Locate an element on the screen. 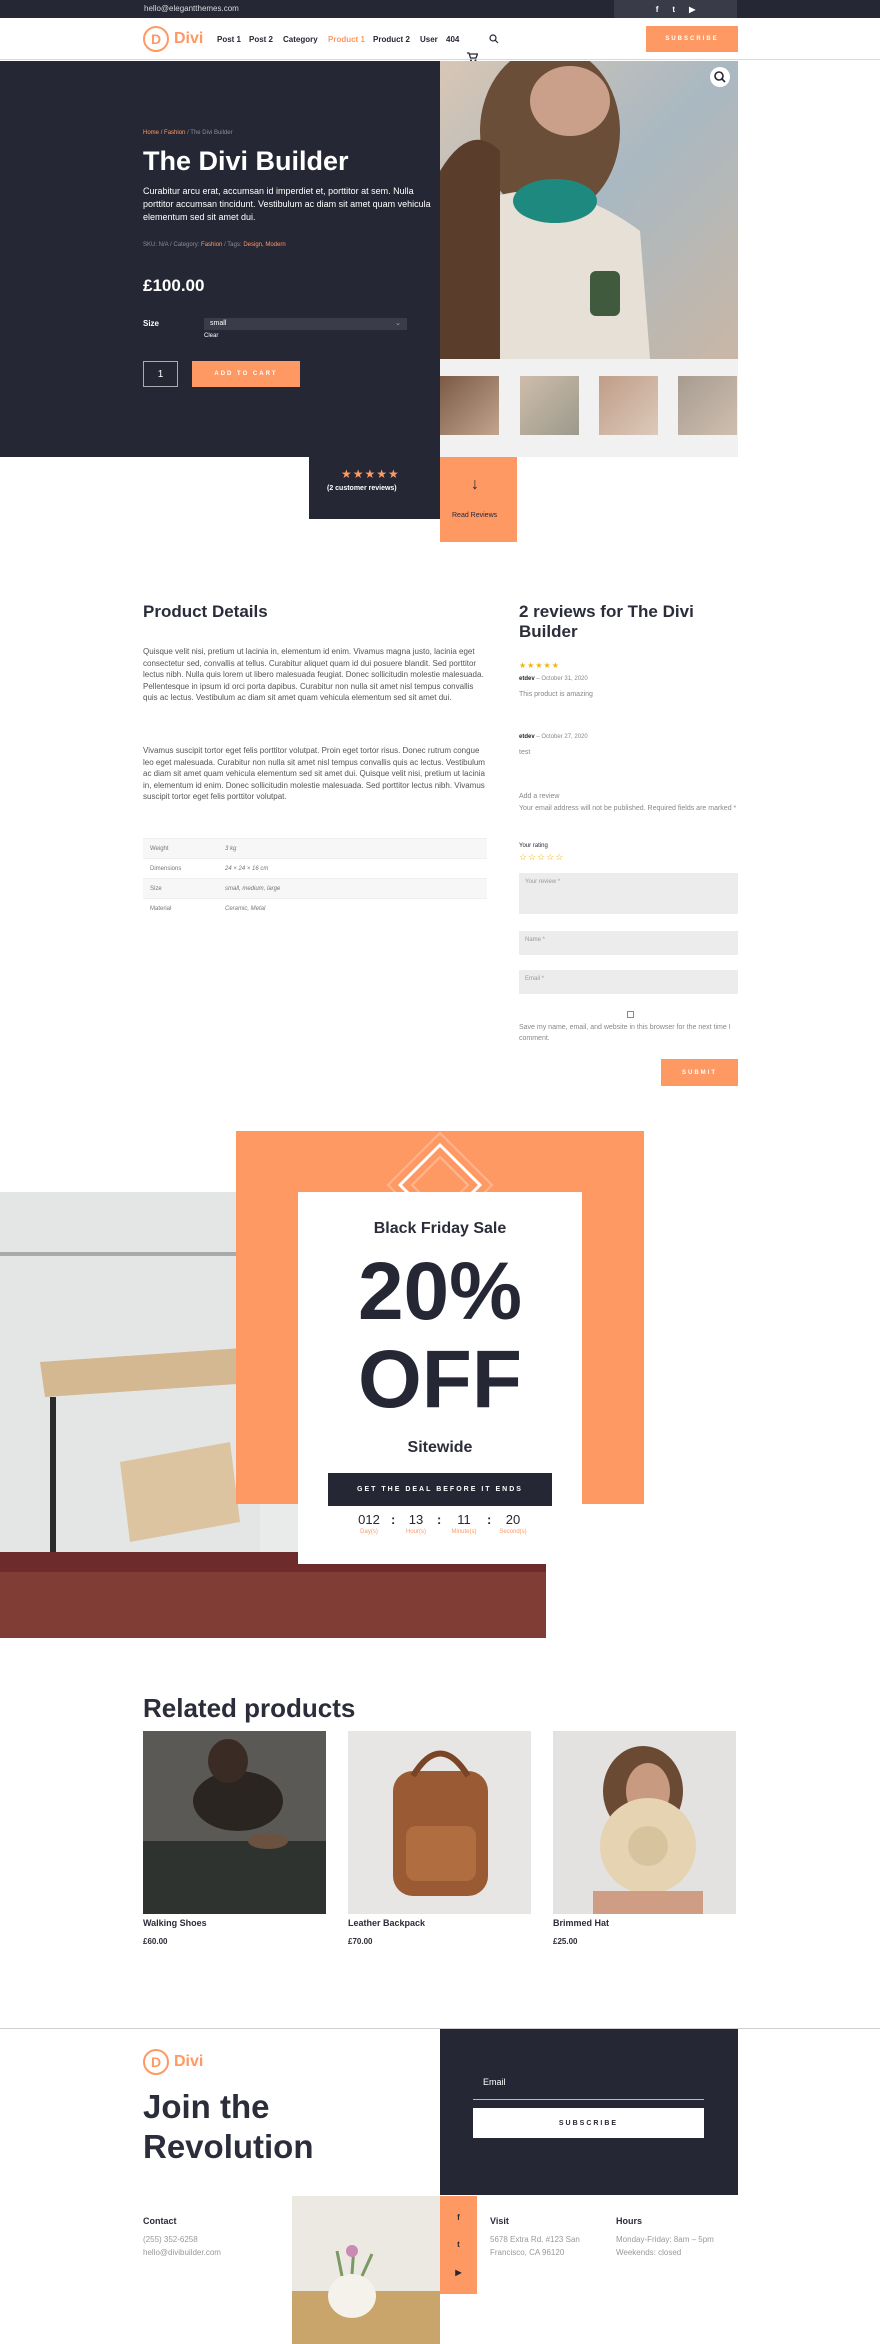 Image resolution: width=880 pixels, height=2344 pixels. countdown-seconds-label: Second(s) is located at coordinates (513, 1532).